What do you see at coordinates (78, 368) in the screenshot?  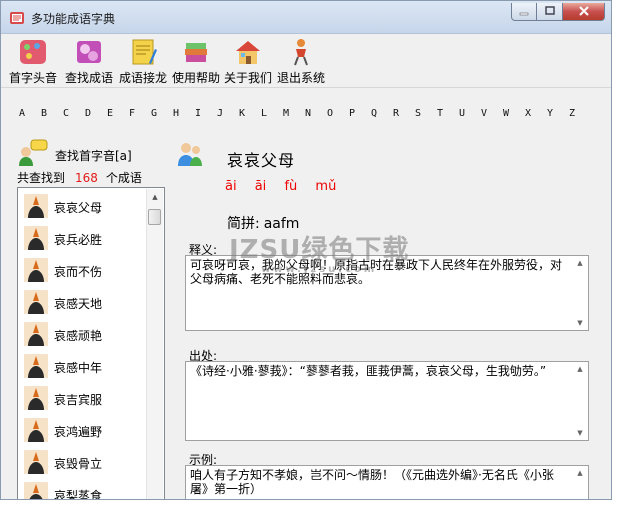 I see `list-item-label: 哀感中年` at bounding box center [78, 368].